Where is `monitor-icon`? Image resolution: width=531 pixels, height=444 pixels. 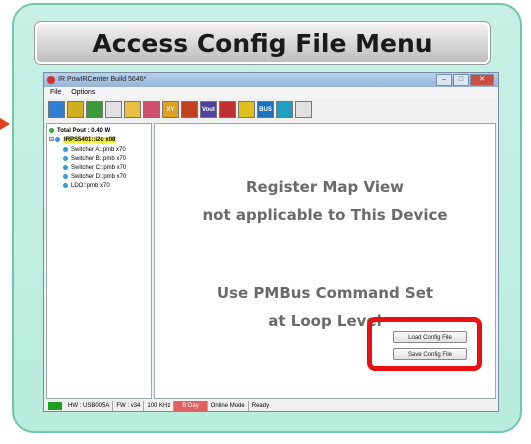
monitor-icon is located at coordinates (246, 109).